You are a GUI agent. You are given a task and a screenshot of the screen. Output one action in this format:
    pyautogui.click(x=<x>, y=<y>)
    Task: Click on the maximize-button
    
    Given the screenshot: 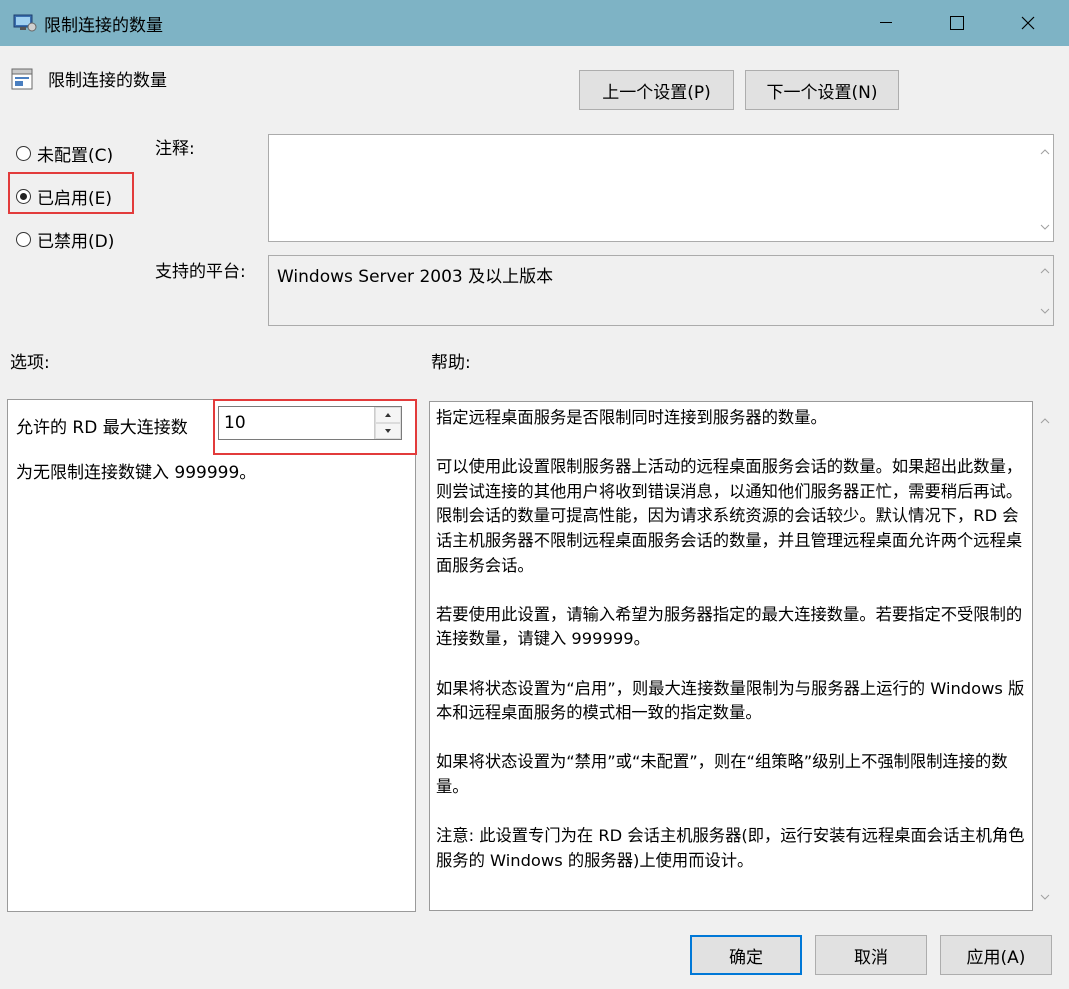 What is the action you would take?
    pyautogui.click(x=957, y=23)
    